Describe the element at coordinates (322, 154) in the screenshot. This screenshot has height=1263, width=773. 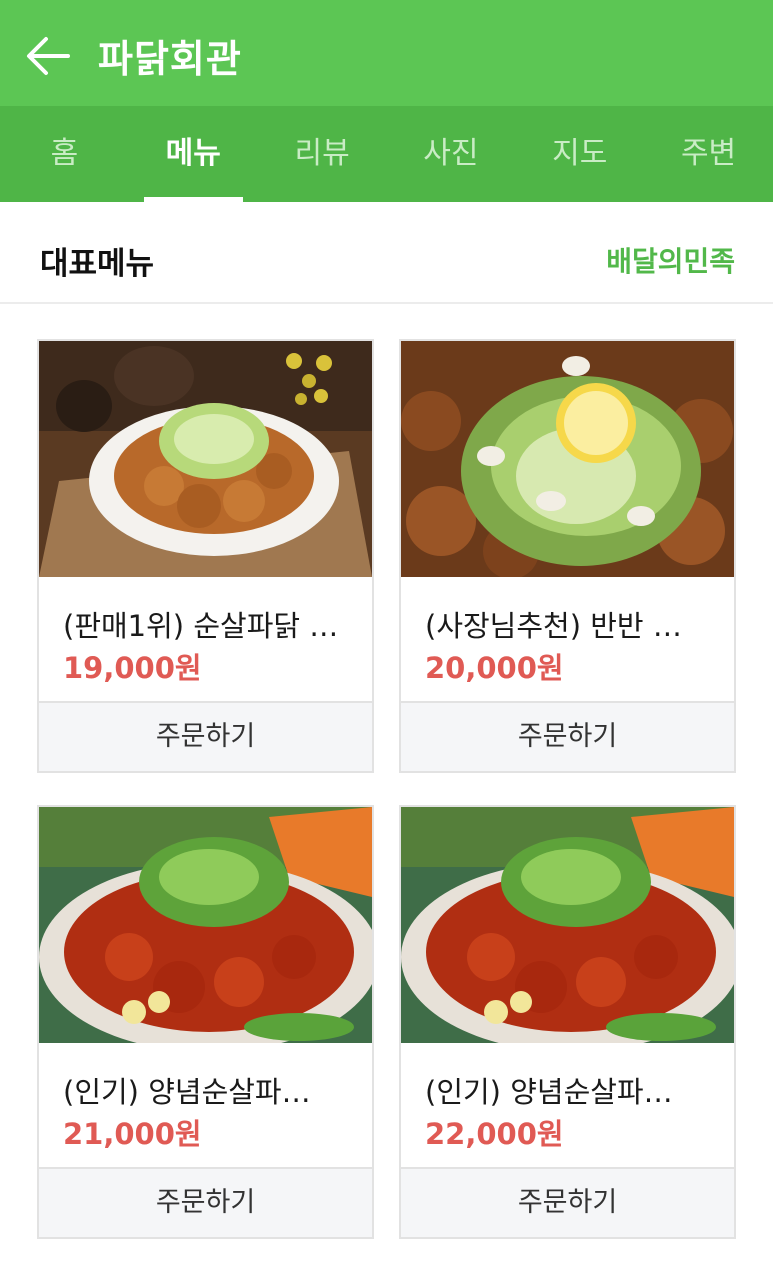
I see `tab-reviews: 리뷰` at that location.